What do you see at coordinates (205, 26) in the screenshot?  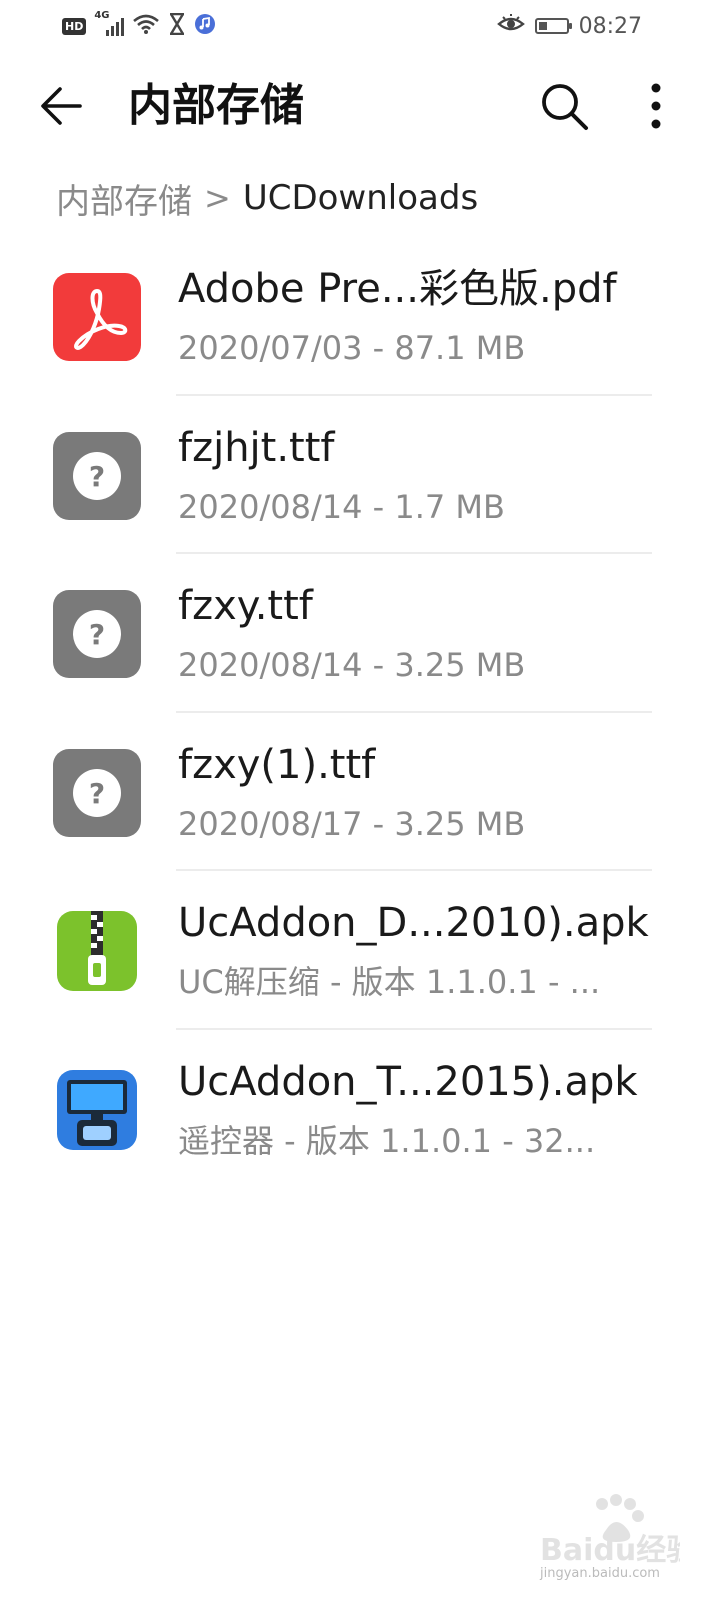 I see `music-app-icon` at bounding box center [205, 26].